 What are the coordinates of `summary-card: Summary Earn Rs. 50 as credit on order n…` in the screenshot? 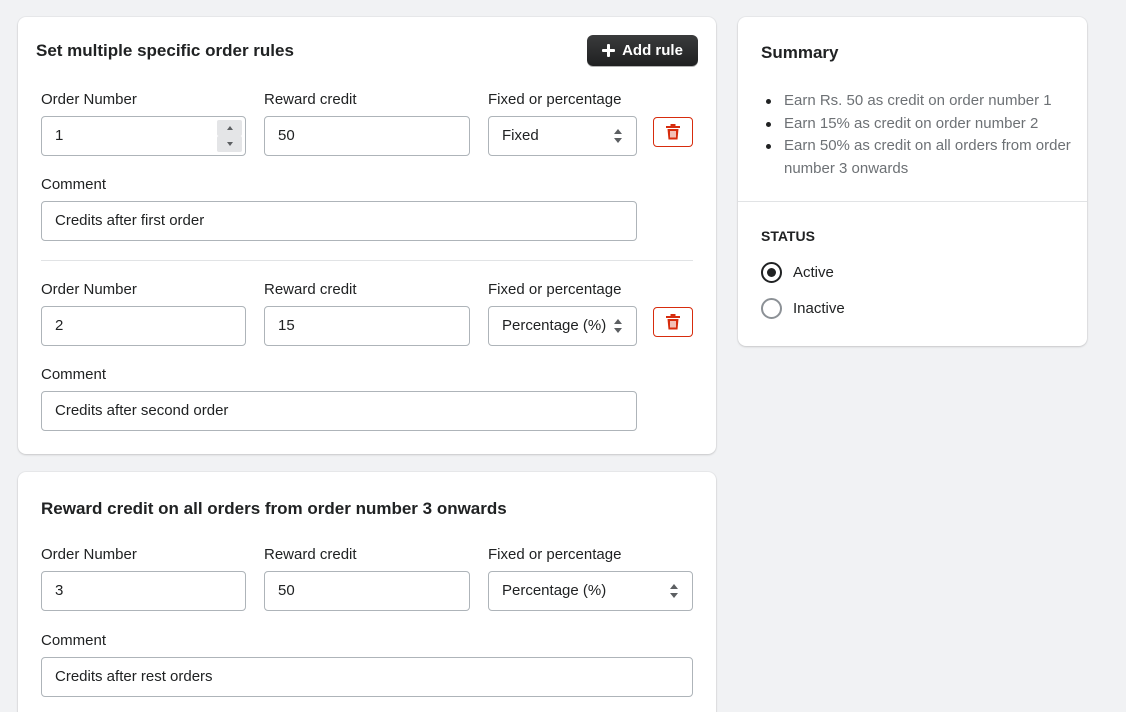 It's located at (912, 181).